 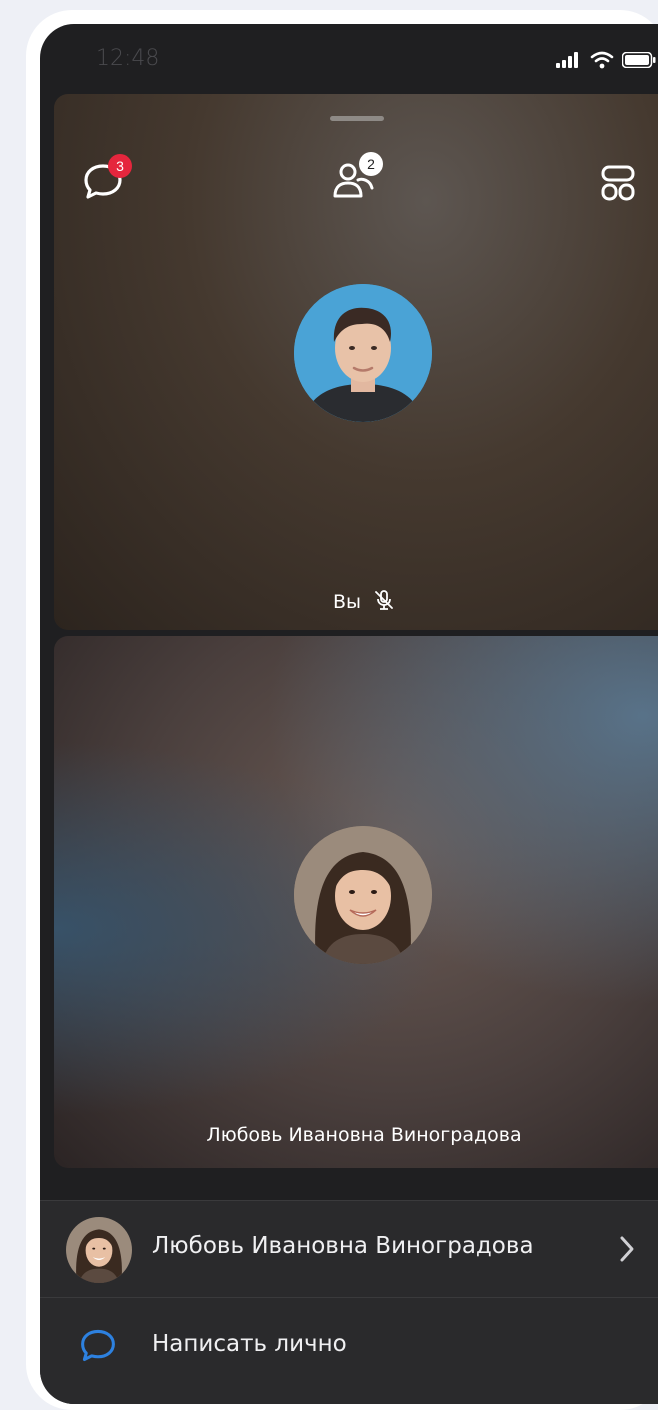 I want to click on layout-button, so click(x=618, y=185).